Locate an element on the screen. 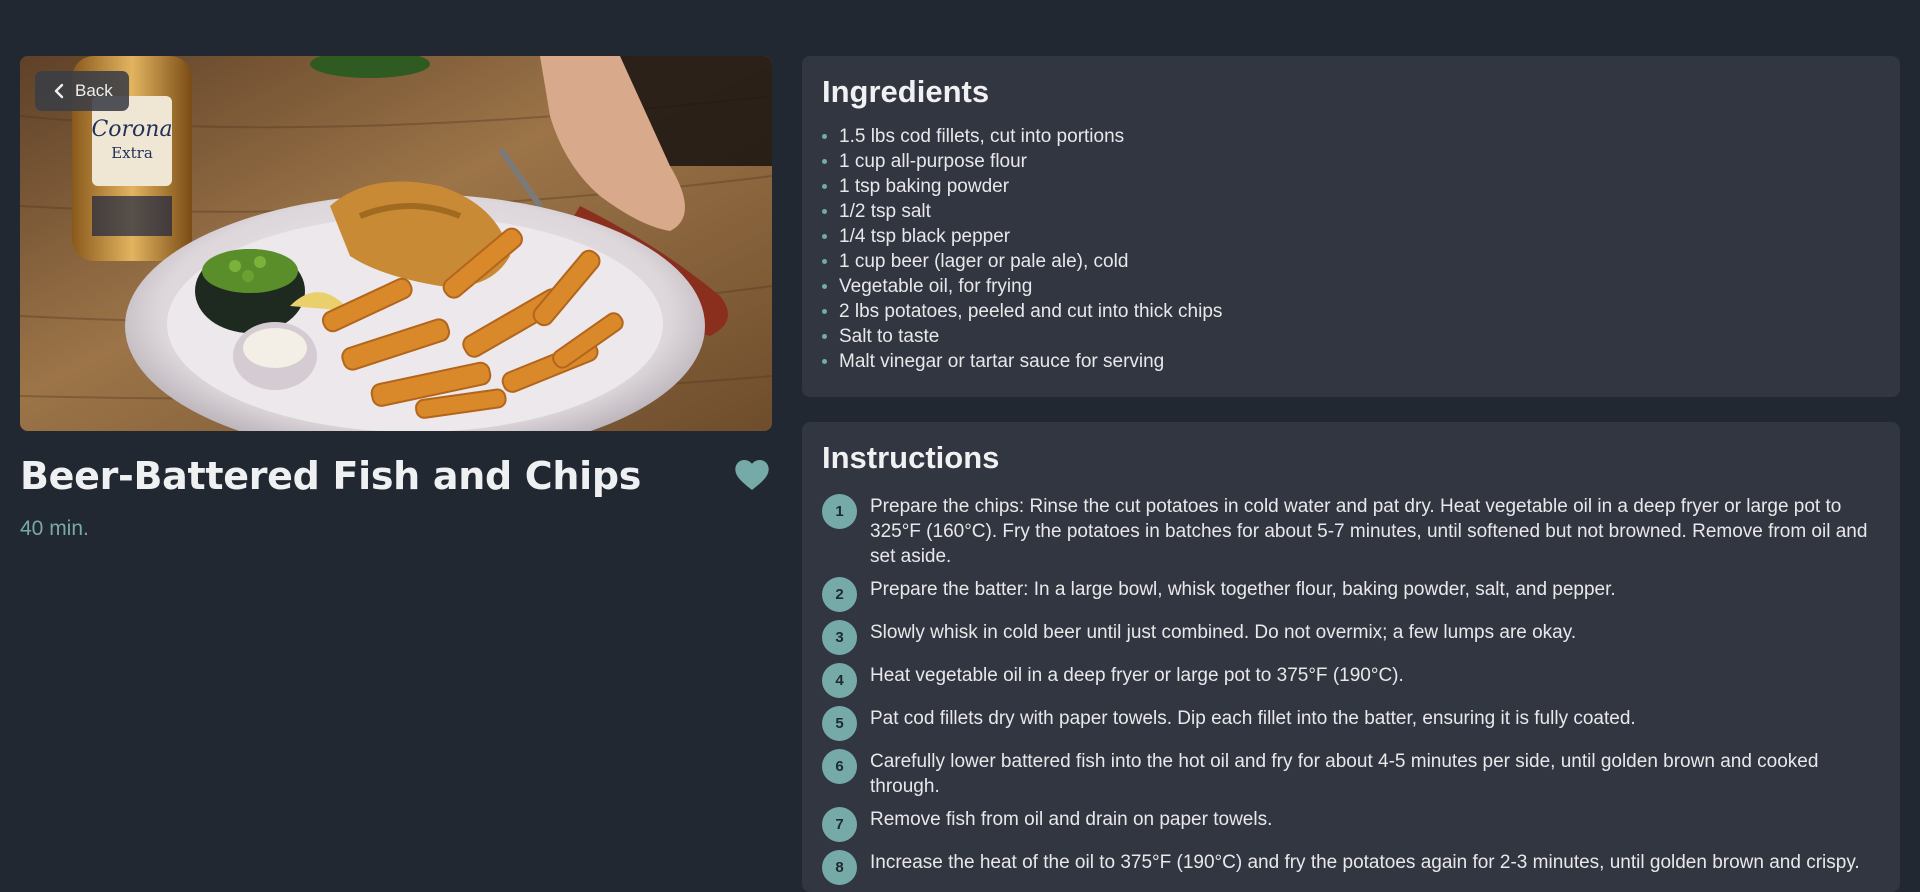 Image resolution: width=1920 pixels, height=892 pixels. svg-text: Extra is located at coordinates (132, 153).